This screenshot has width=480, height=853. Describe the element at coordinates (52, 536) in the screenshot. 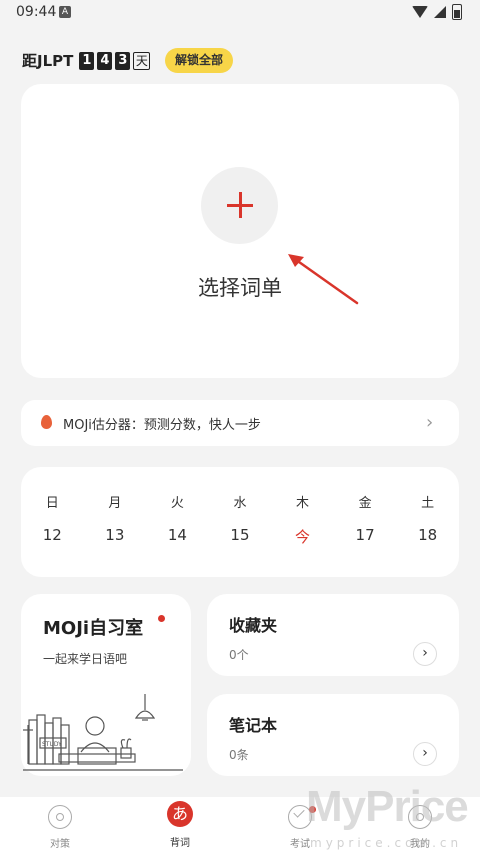

I see `calendar-date: 12` at that location.